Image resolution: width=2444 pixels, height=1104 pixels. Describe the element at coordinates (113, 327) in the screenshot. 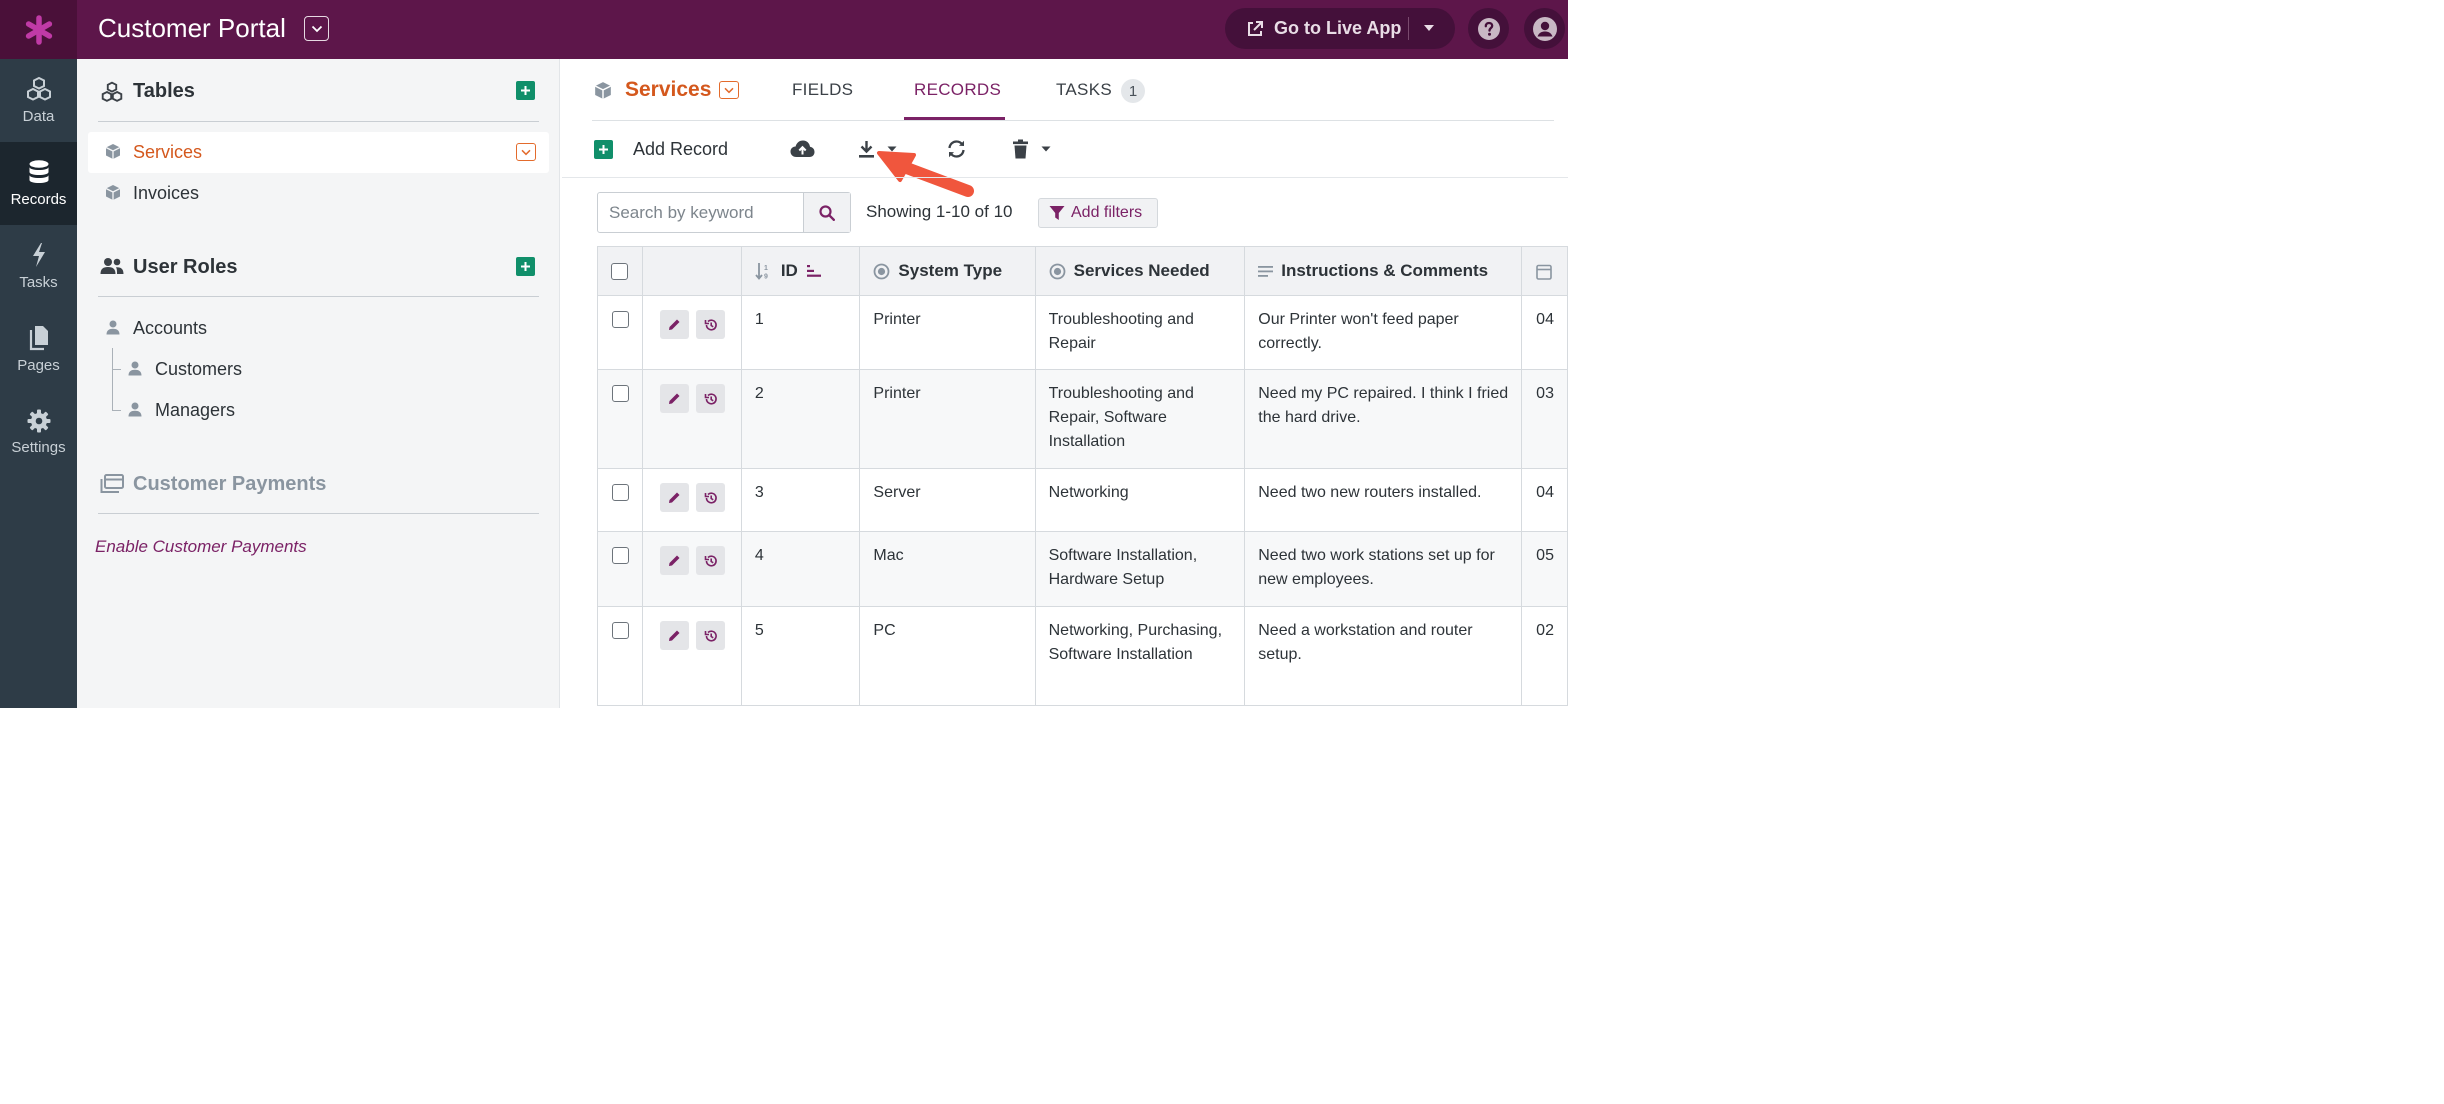

I see `person-icon` at that location.